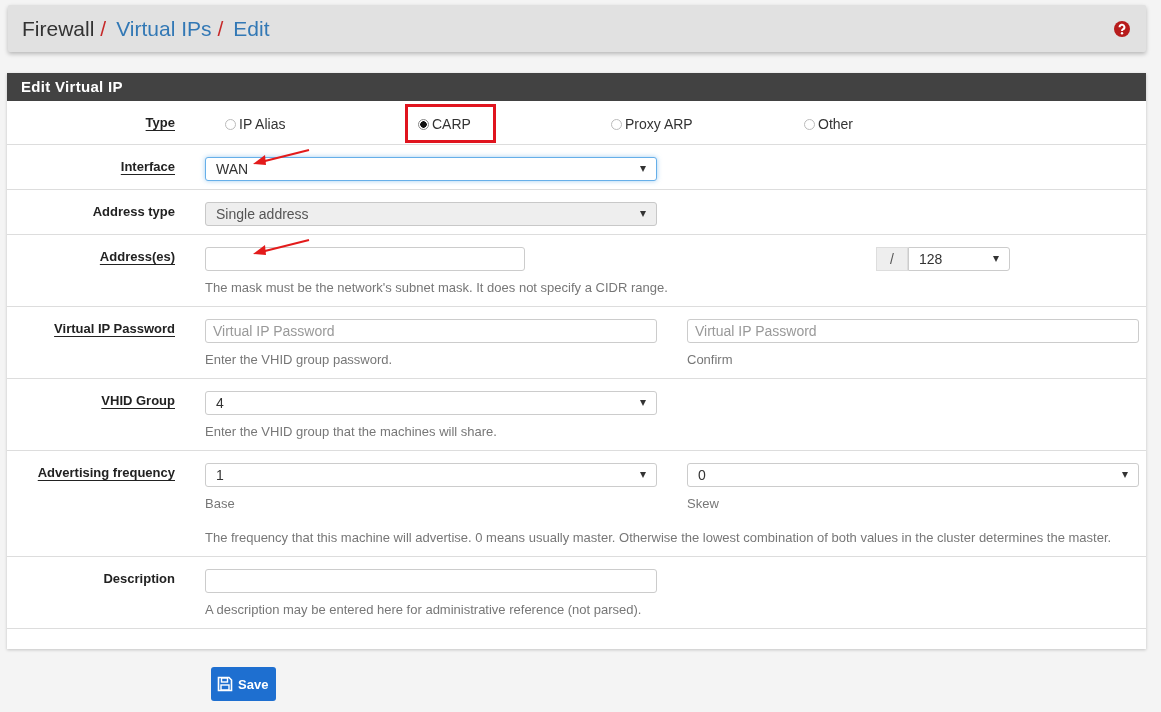  What do you see at coordinates (913, 475) in the screenshot?
I see `dropdown: 0` at bounding box center [913, 475].